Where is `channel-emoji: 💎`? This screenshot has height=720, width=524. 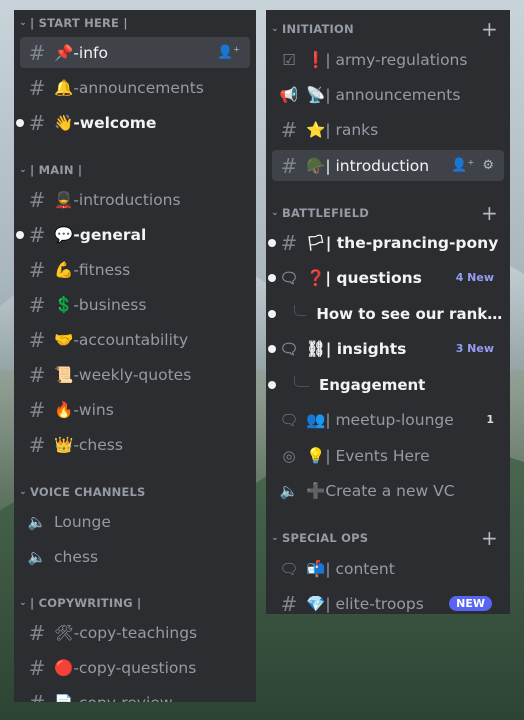 channel-emoji: 💎 is located at coordinates (316, 603).